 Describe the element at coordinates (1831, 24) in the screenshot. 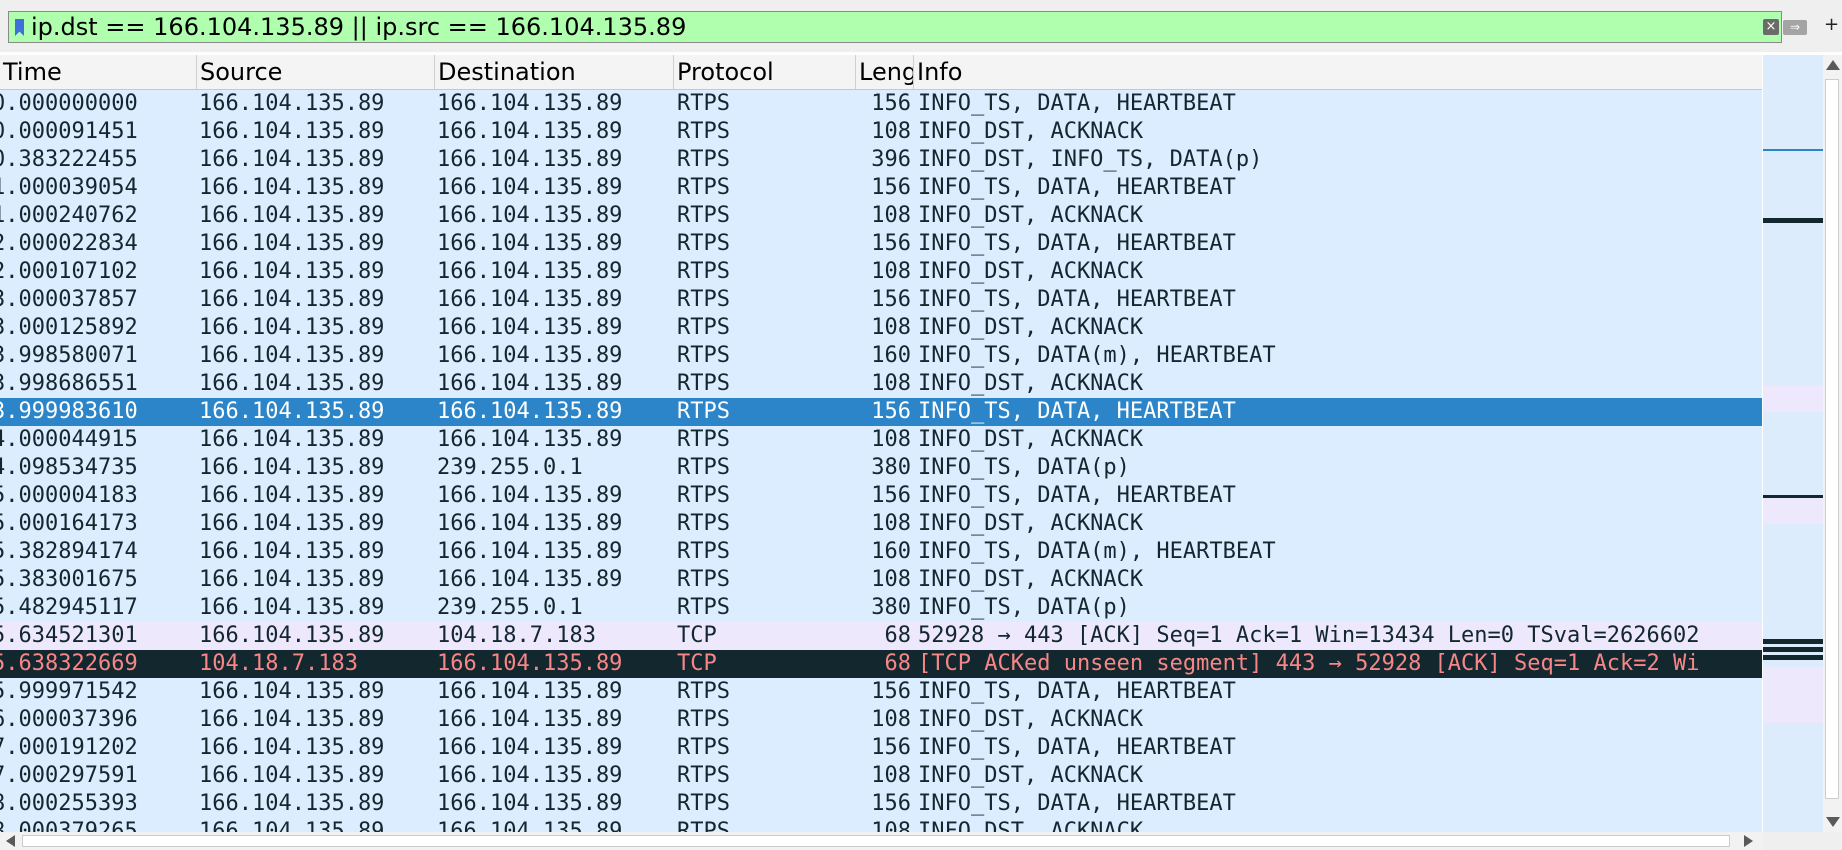

I see `add-filter-button-icon: +` at that location.